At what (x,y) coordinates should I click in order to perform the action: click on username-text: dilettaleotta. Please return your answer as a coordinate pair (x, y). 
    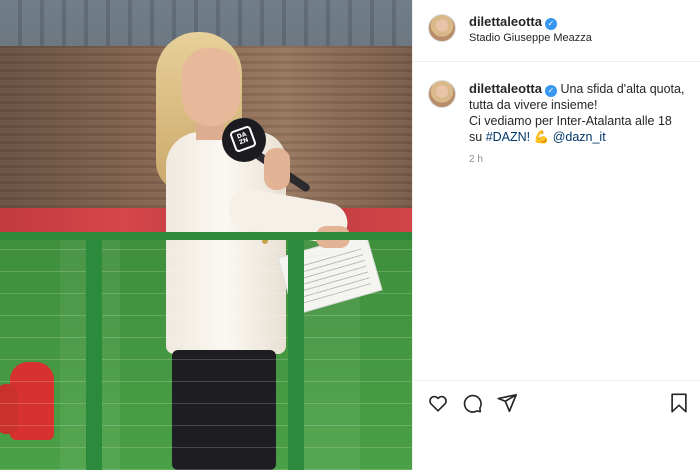
    Looking at the image, I should click on (505, 21).